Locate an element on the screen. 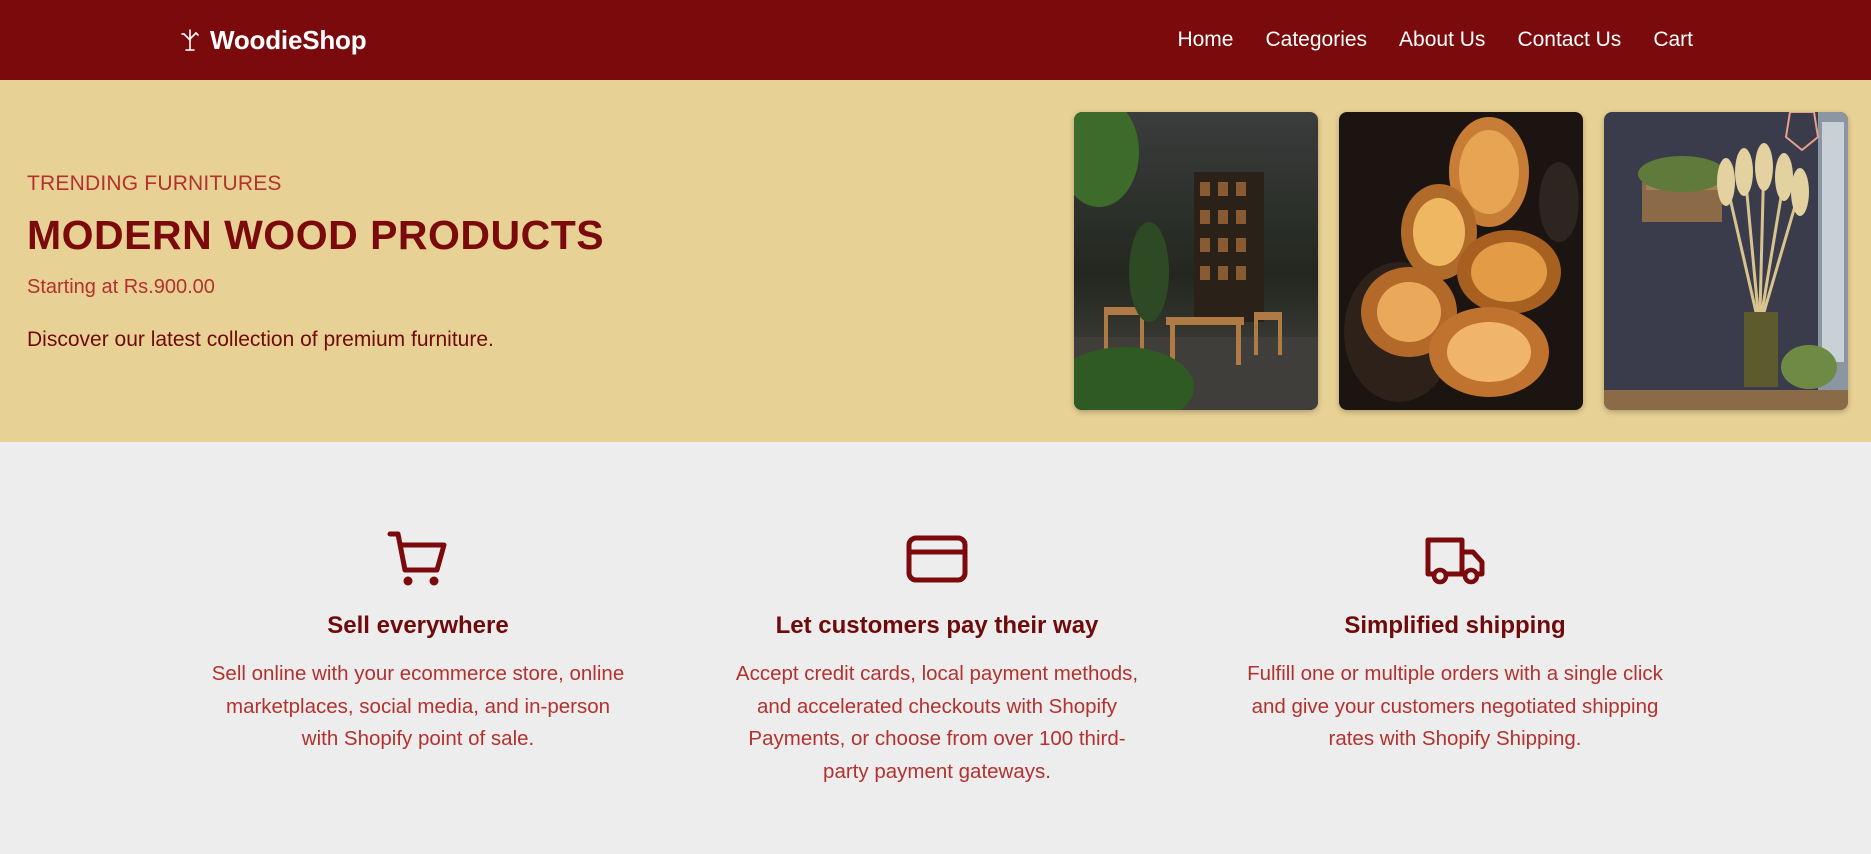  feature-title: Sell everywhere is located at coordinates (418, 625).